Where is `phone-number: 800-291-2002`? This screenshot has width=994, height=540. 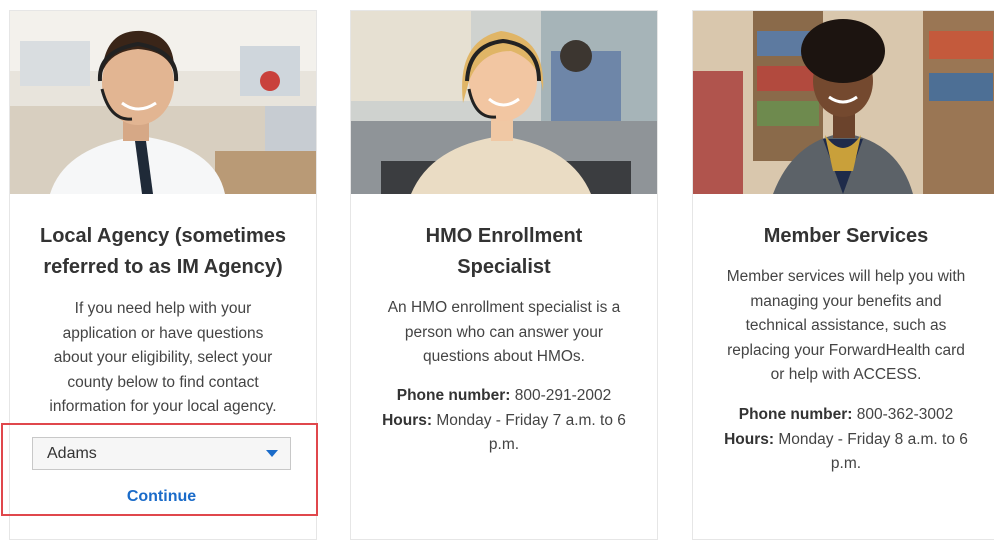
phone-number: 800-291-2002 is located at coordinates (563, 395).